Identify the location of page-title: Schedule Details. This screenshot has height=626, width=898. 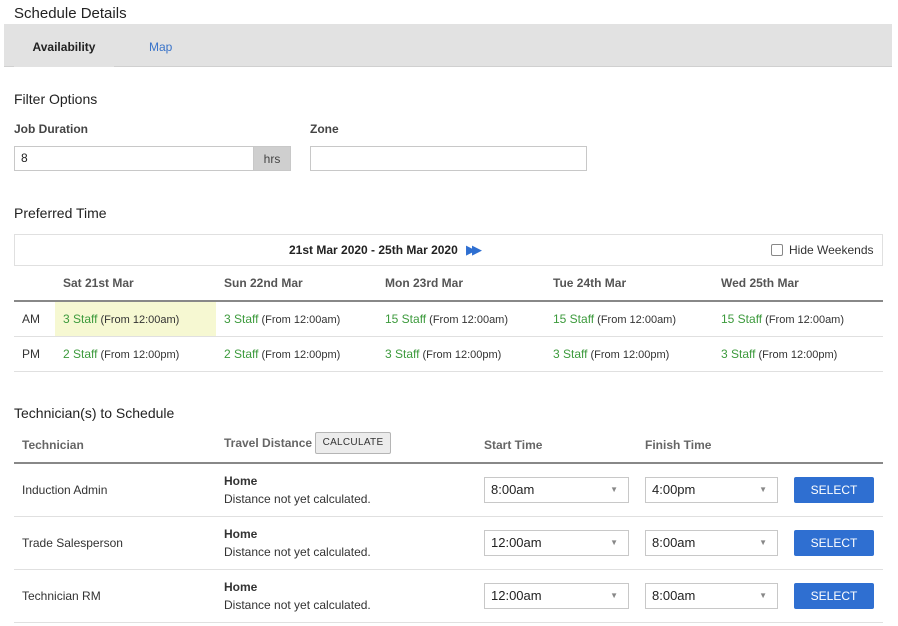
(70, 13).